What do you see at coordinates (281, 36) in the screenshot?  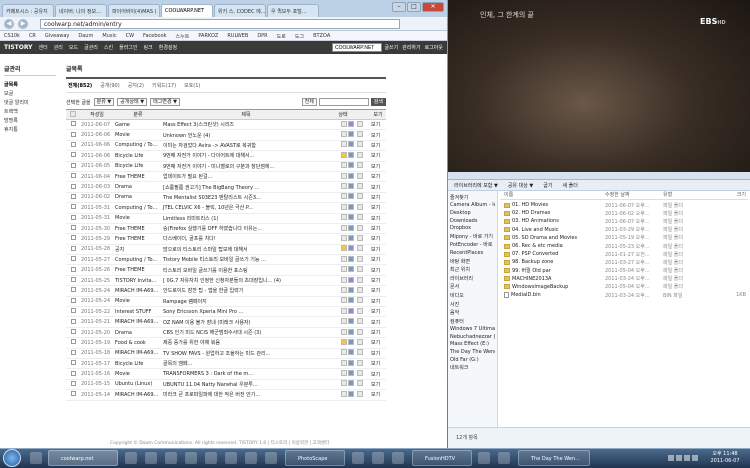 I see `bookmark: 도로` at bounding box center [281, 36].